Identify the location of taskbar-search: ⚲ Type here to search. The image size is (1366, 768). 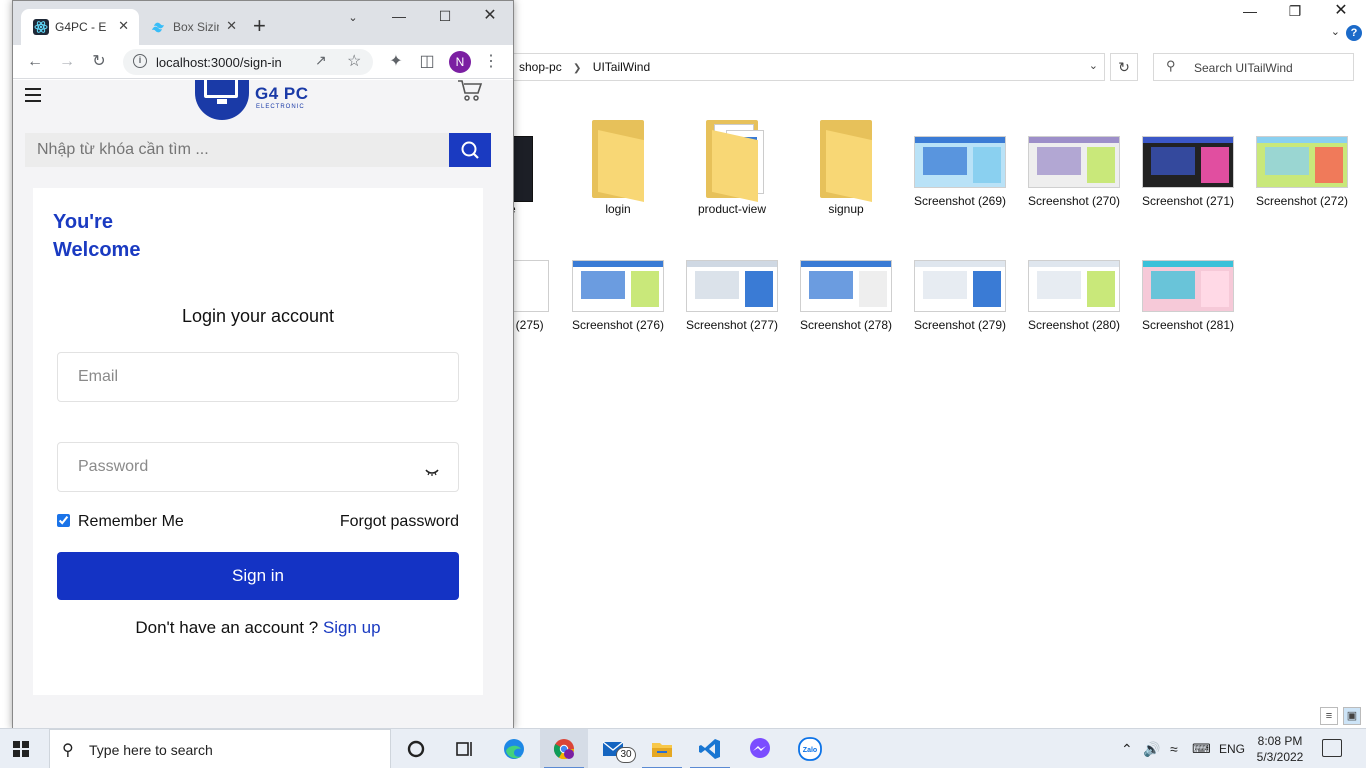
(220, 748).